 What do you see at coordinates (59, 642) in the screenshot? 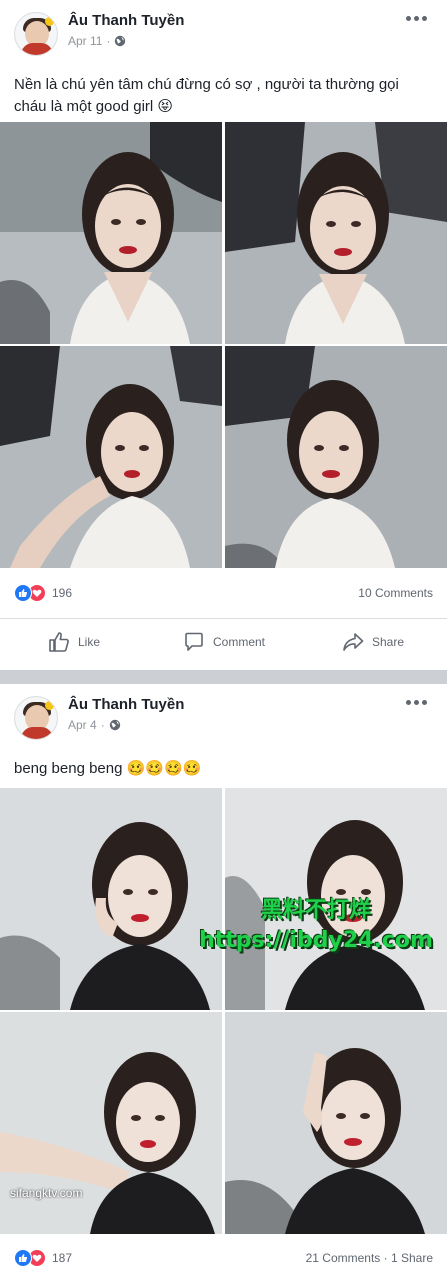
I see `thumbs-up-icon` at bounding box center [59, 642].